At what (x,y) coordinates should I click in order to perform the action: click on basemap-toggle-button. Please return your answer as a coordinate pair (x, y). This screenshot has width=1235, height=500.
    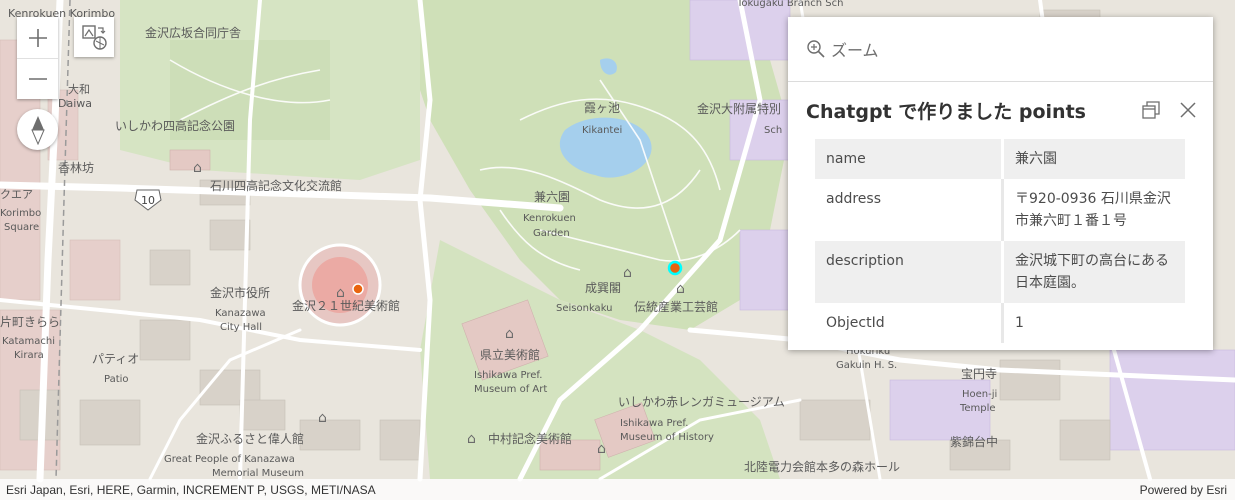
    Looking at the image, I should click on (94, 37).